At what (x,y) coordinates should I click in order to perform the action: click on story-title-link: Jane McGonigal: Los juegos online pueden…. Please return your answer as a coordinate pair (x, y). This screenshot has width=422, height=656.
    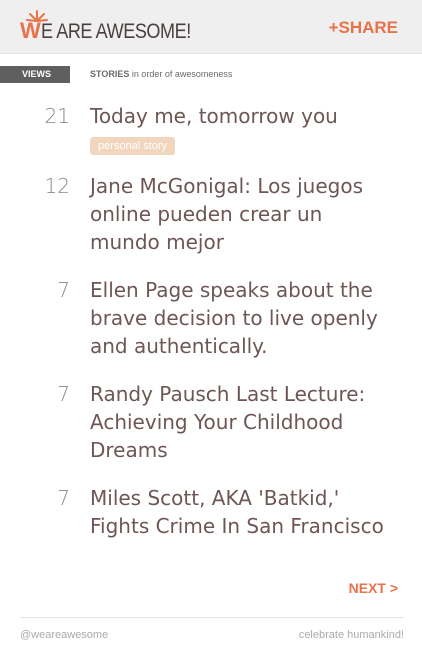
    Looking at the image, I should click on (240, 214).